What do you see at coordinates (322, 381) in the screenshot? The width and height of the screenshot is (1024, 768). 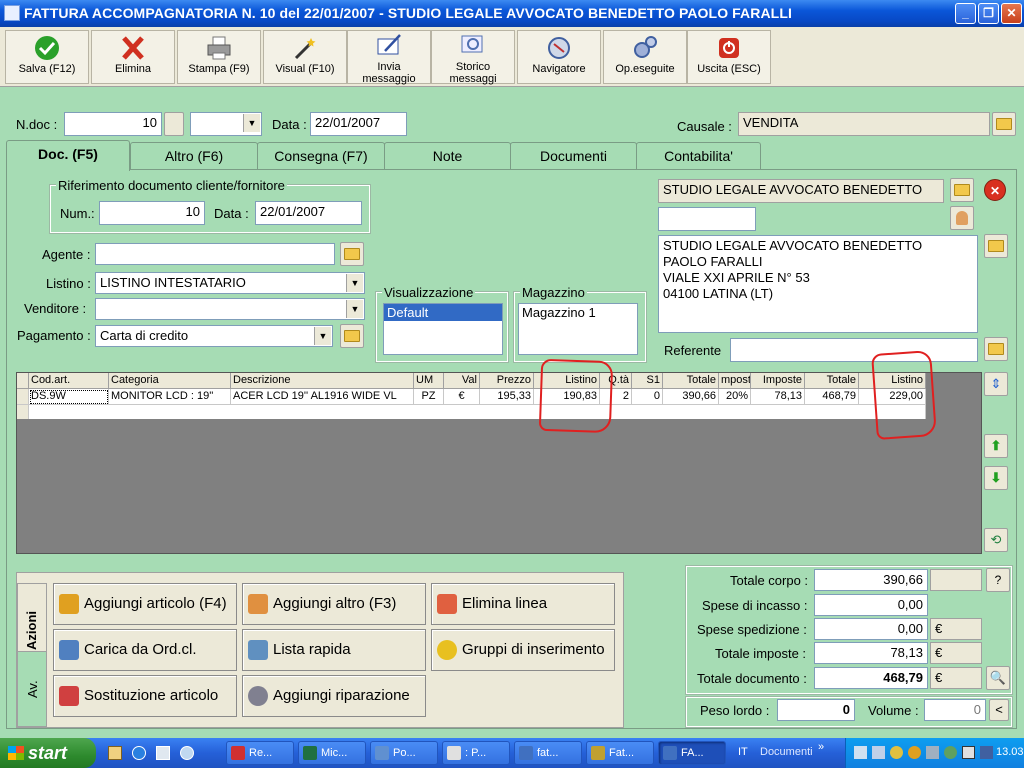 I see `col-header: Descrizione` at bounding box center [322, 381].